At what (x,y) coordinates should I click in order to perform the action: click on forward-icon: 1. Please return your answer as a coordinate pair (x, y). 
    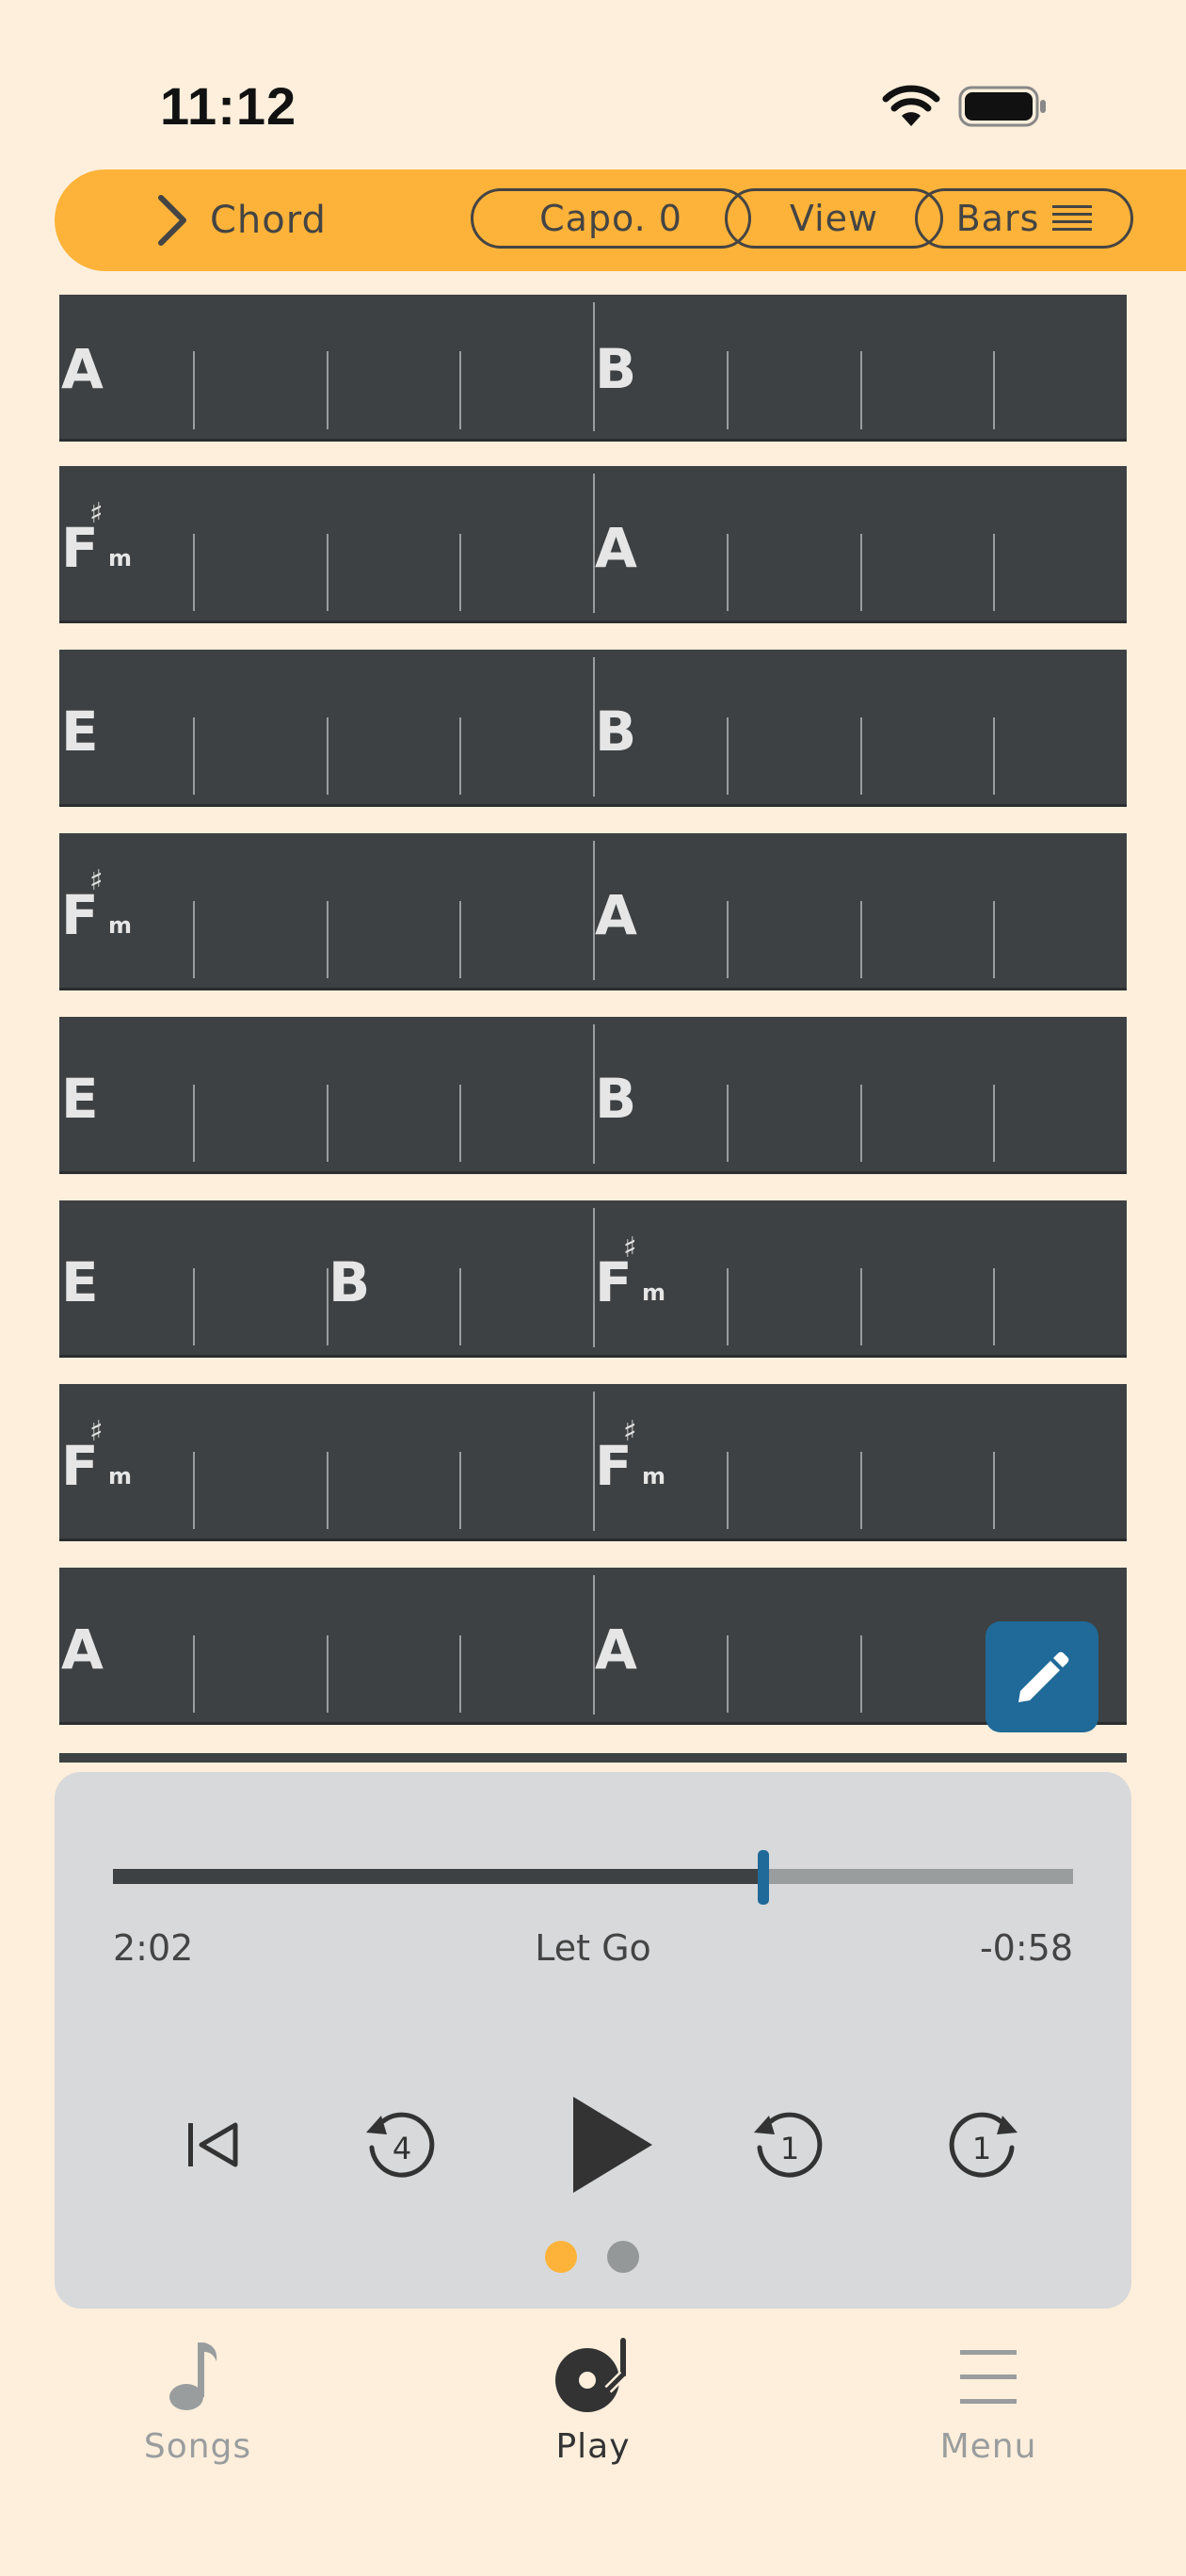
    Looking at the image, I should click on (983, 2145).